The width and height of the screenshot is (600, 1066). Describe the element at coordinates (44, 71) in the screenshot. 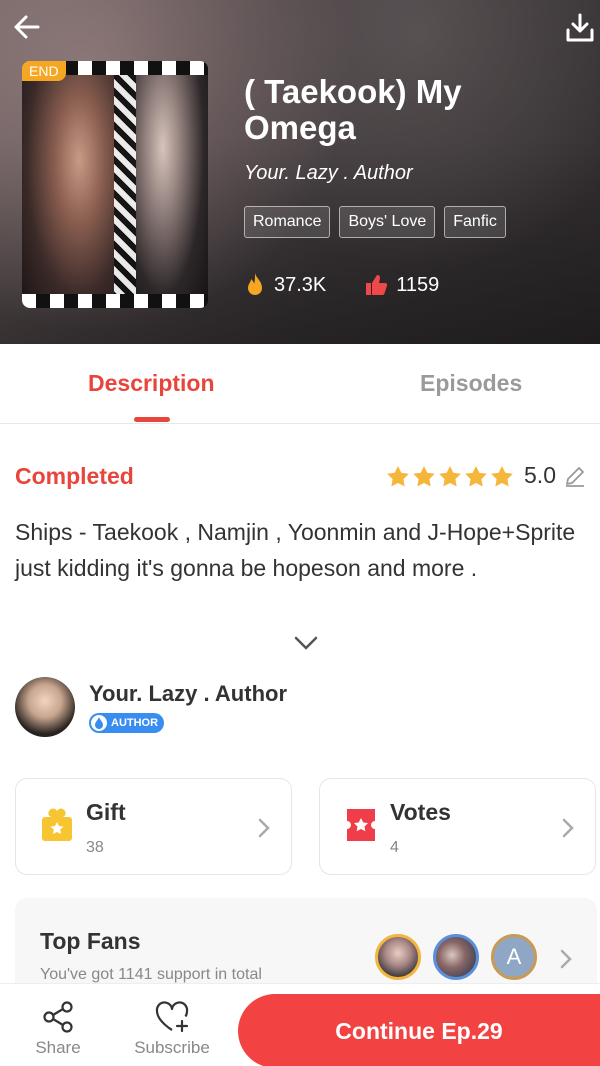

I see `end-badge: END` at that location.